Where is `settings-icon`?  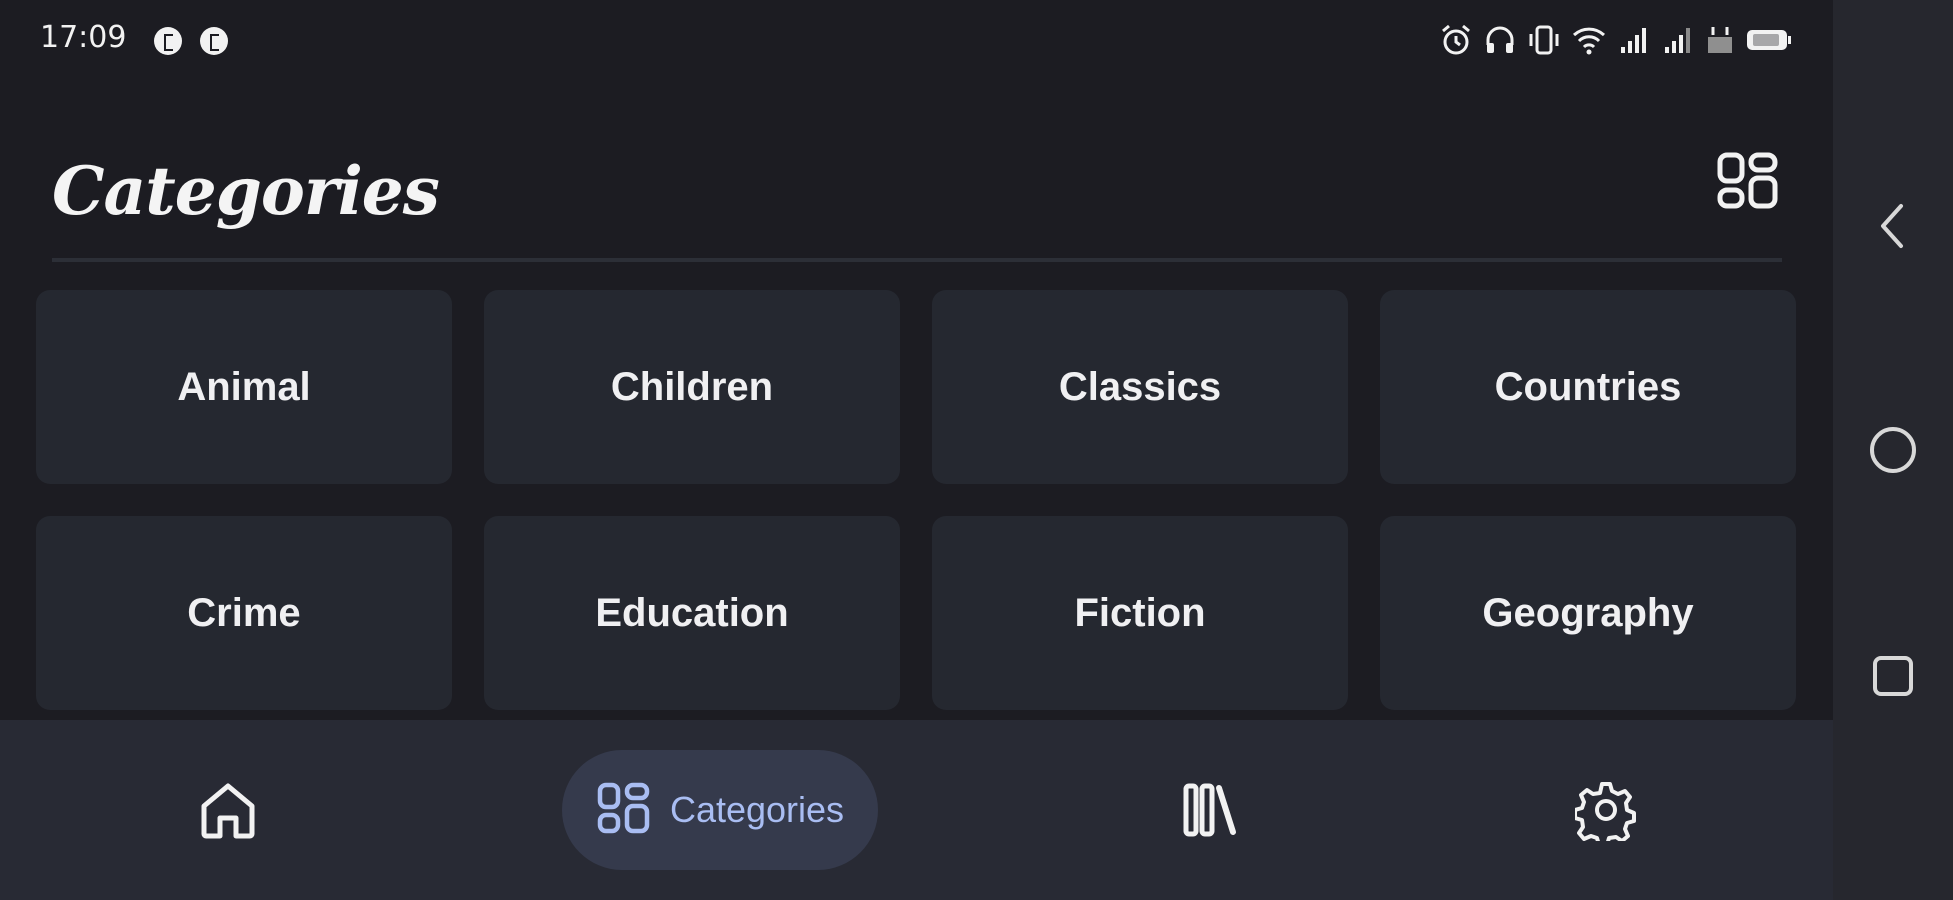
settings-icon is located at coordinates (1605, 811).